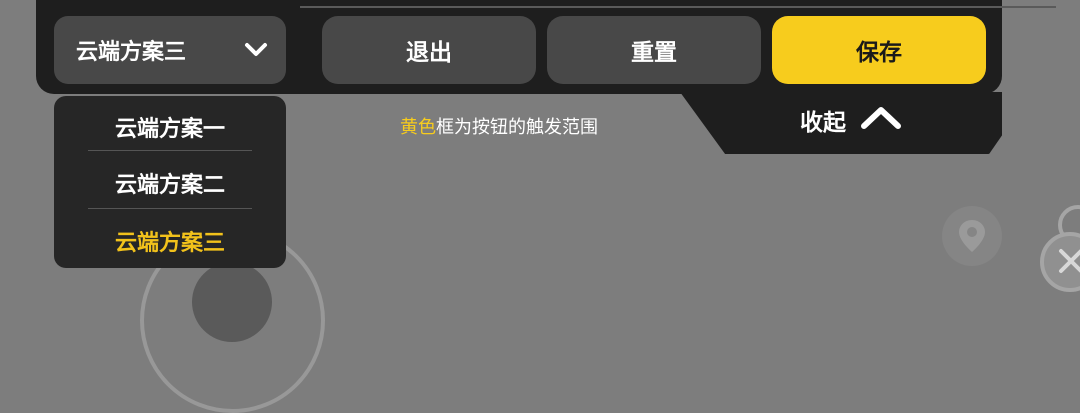 The height and width of the screenshot is (413, 1080). Describe the element at coordinates (823, 123) in the screenshot. I see `collapse-label: 收起` at that location.